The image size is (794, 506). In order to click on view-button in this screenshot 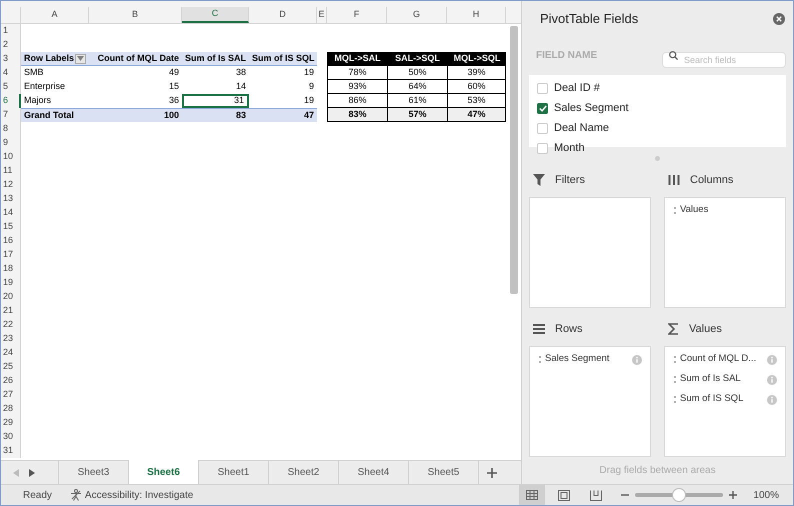, I will do `click(532, 495)`.